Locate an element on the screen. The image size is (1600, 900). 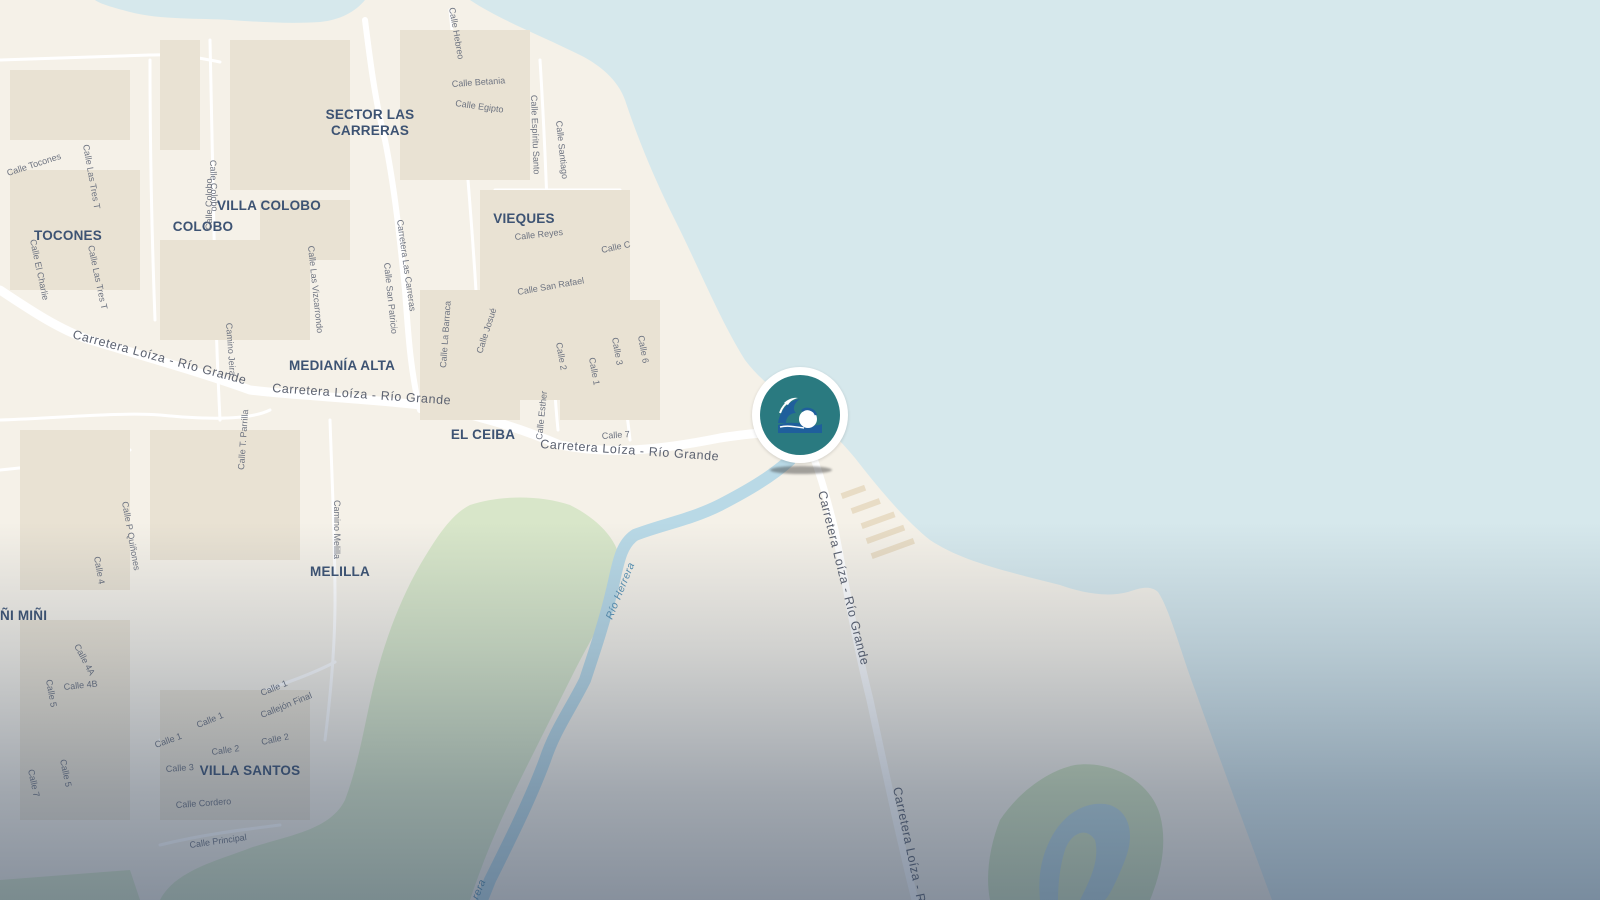
place-label-el-ceiba: EL CEIBA is located at coordinates (483, 434).